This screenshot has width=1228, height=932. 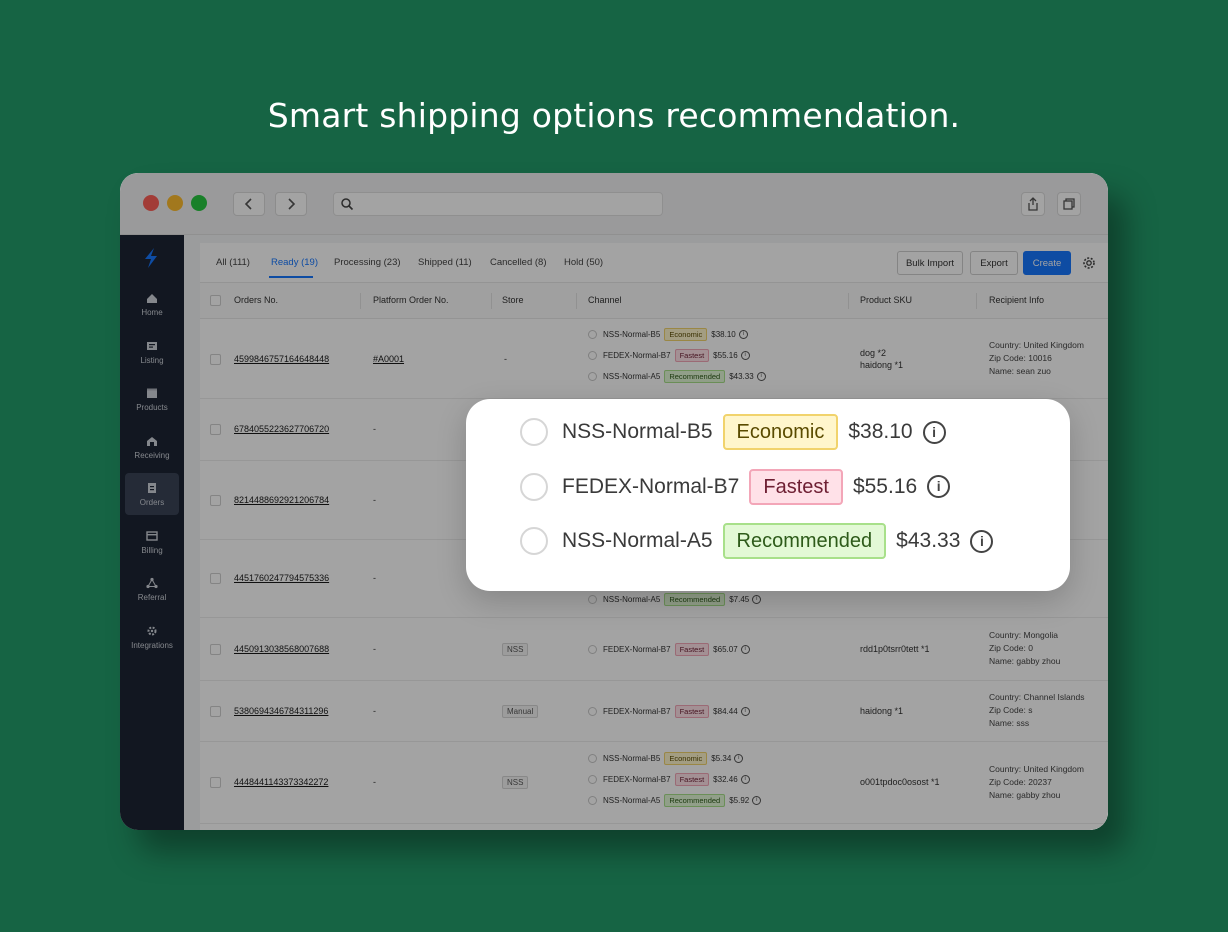 What do you see at coordinates (804, 541) in the screenshot?
I see `channel-tag: Recommended` at bounding box center [804, 541].